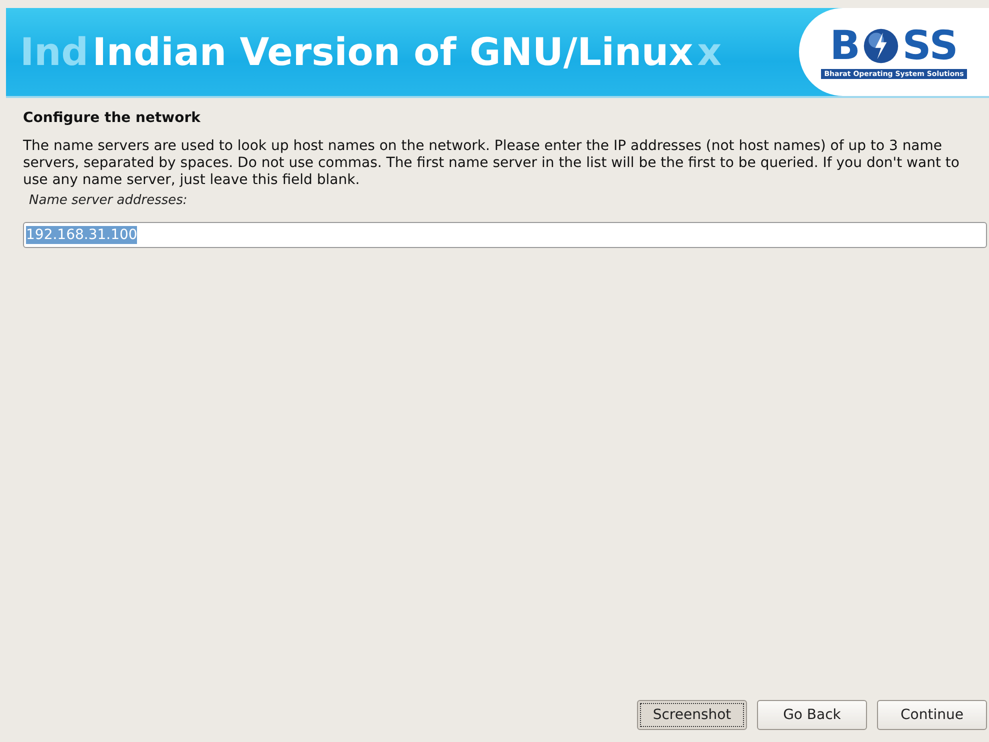  Describe the element at coordinates (812, 715) in the screenshot. I see `dialog-button: Go Back` at that location.